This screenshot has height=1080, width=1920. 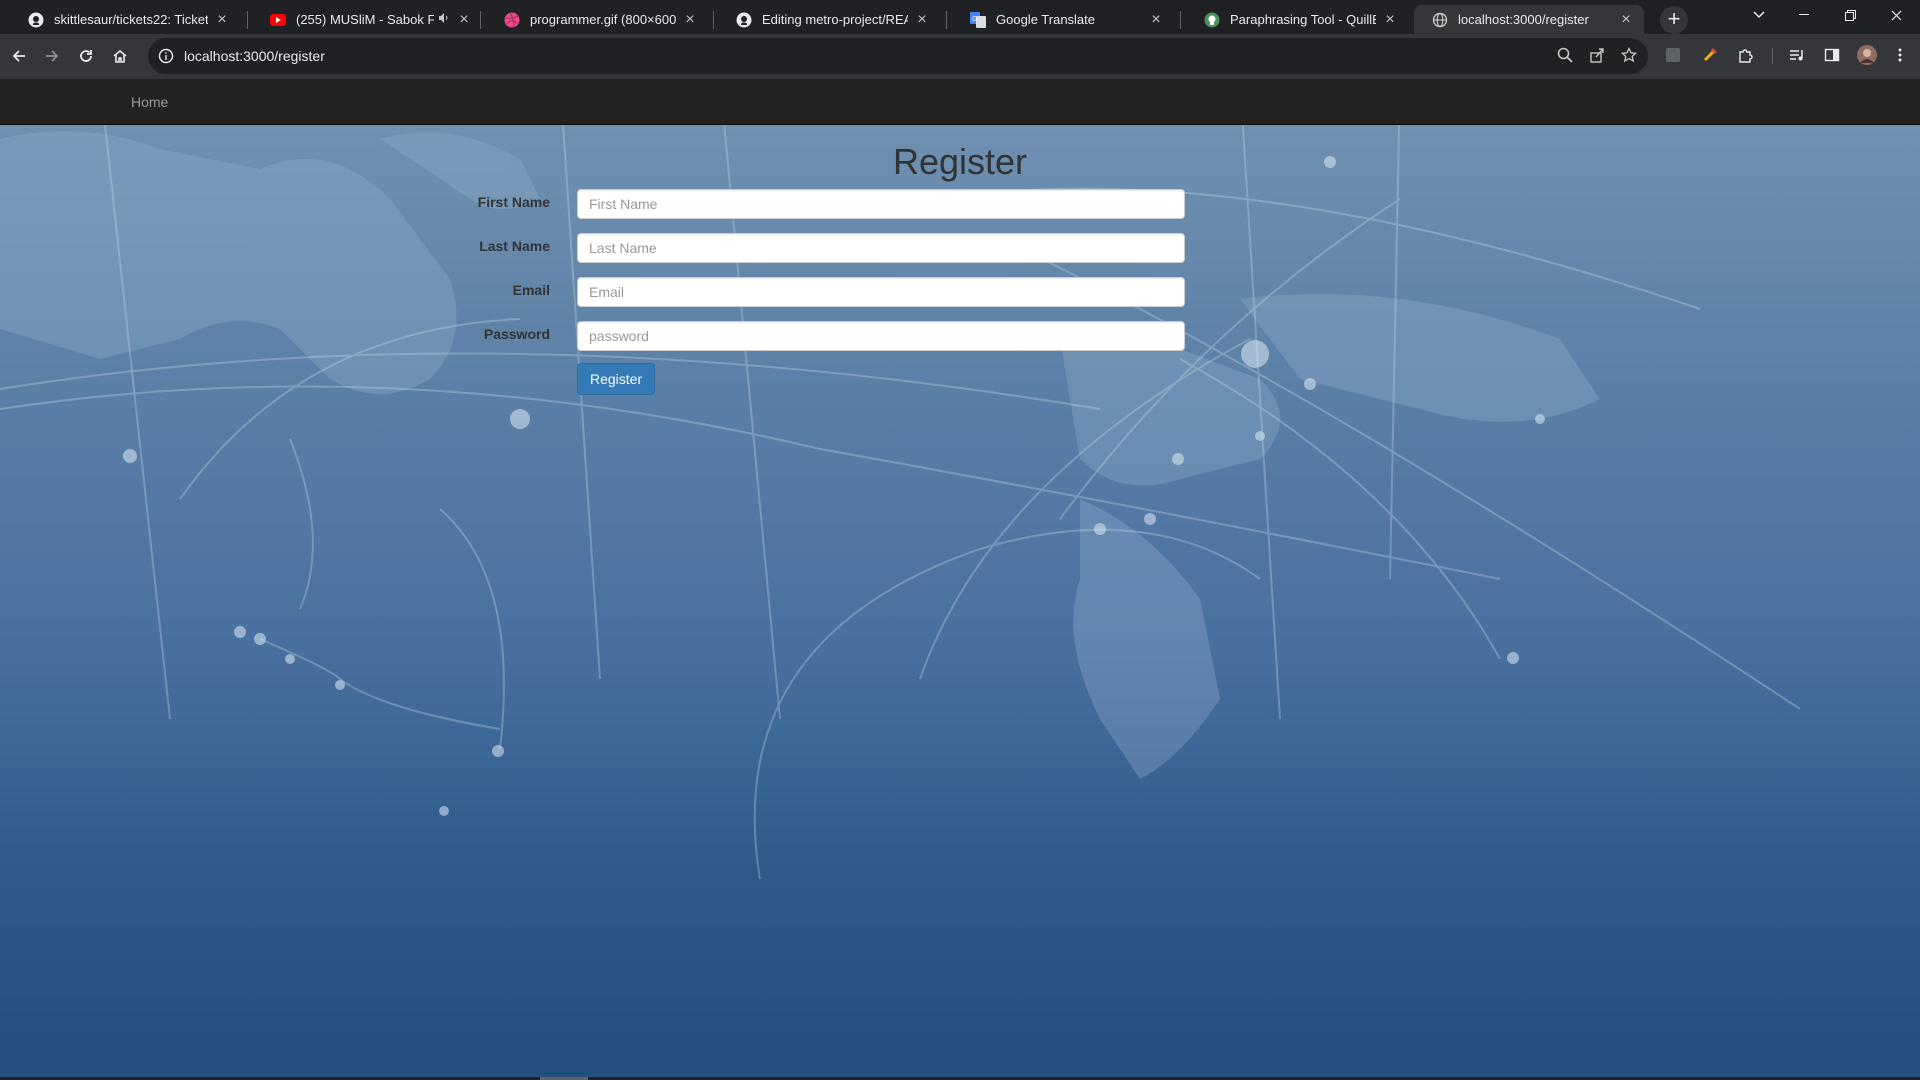 I want to click on new-tab-button: +, so click(x=1674, y=20).